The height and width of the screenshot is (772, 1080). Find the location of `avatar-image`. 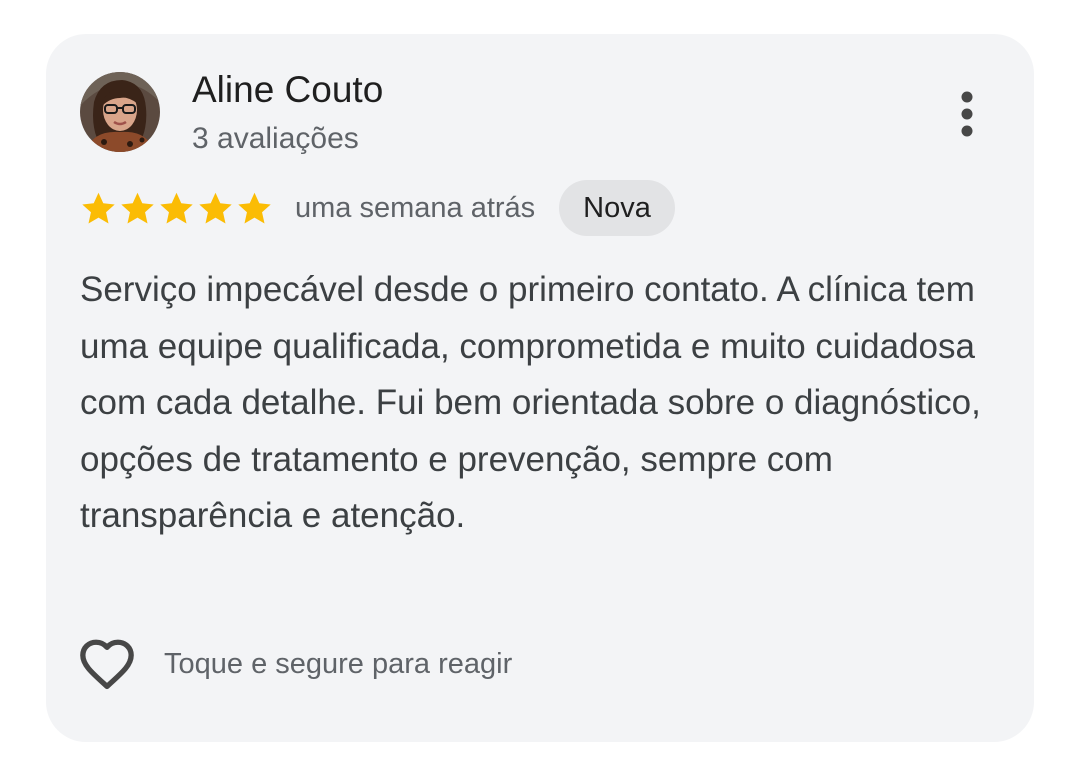

avatar-image is located at coordinates (120, 112).